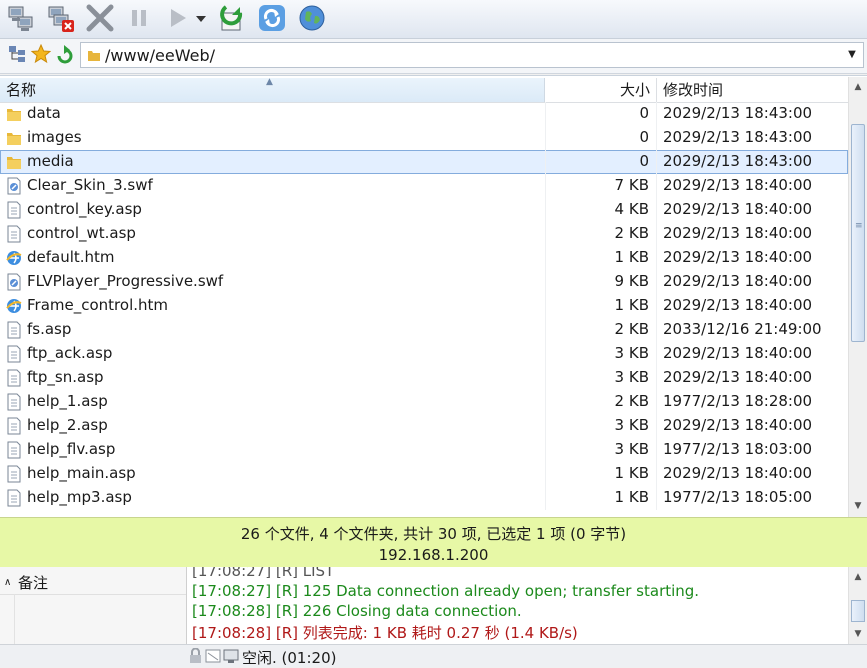 The image size is (867, 668). Describe the element at coordinates (858, 87) in the screenshot. I see `scroll-up-icon: ▲` at that location.